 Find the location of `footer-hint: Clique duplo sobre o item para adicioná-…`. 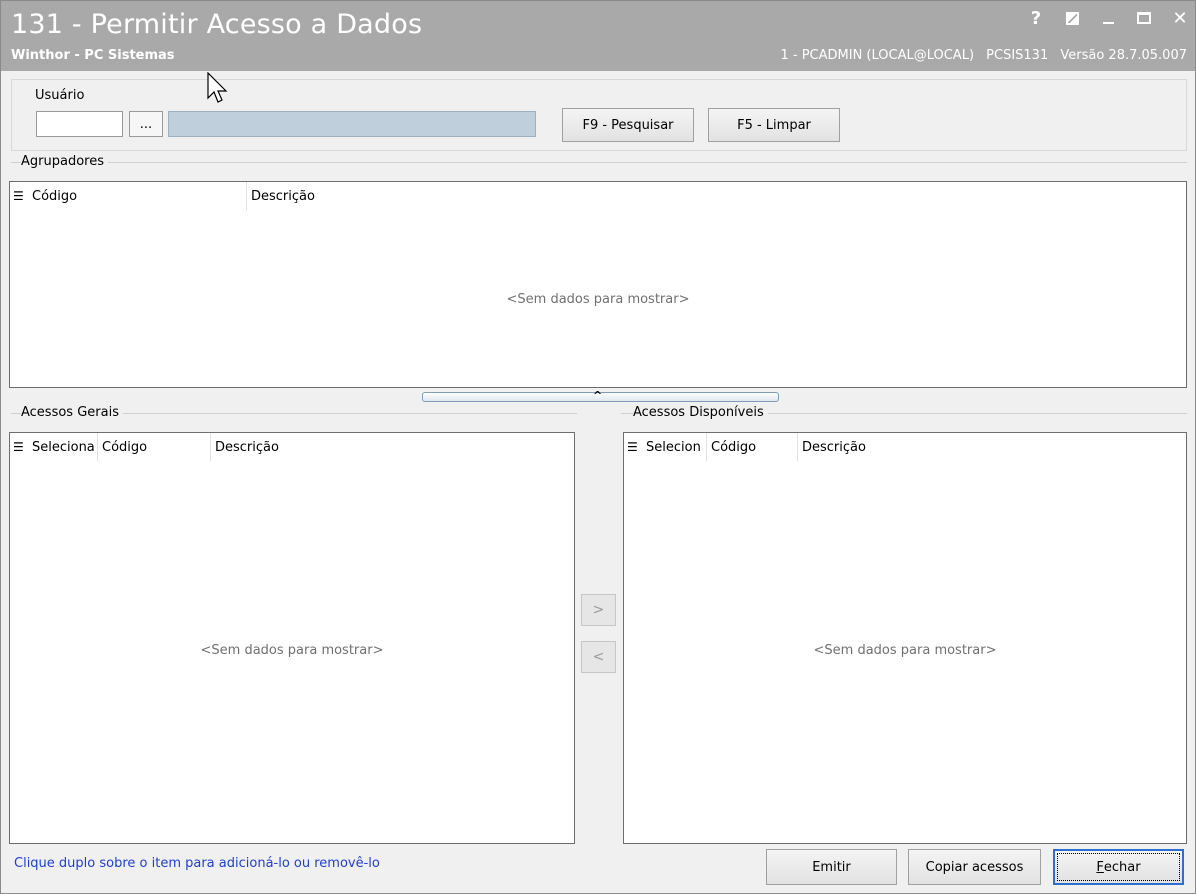

footer-hint: Clique duplo sobre o item para adicioná-… is located at coordinates (197, 863).